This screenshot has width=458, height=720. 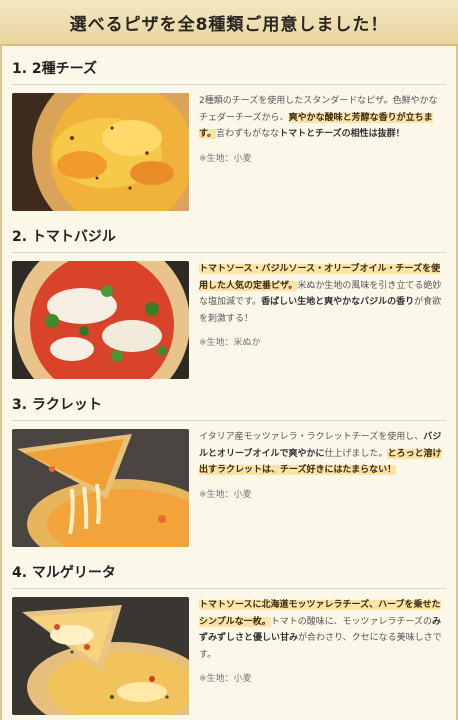 What do you see at coordinates (230, 343) in the screenshot?
I see `dough-note: ※生地：米ぬか` at bounding box center [230, 343].